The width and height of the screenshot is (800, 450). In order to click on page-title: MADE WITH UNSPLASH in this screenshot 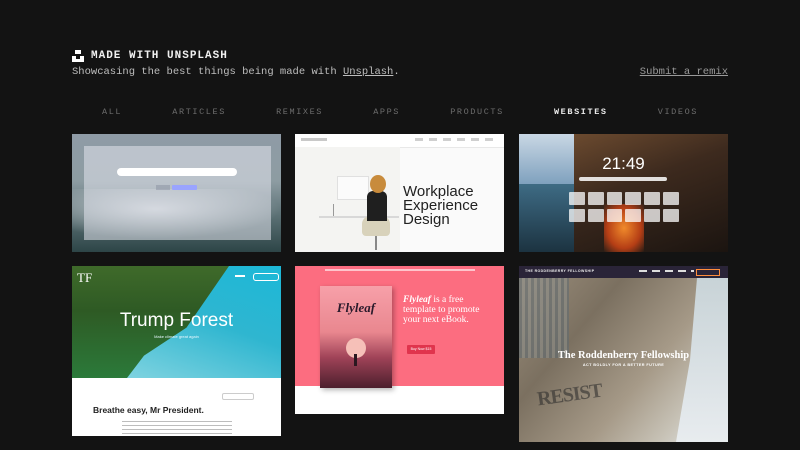, I will do `click(159, 56)`.